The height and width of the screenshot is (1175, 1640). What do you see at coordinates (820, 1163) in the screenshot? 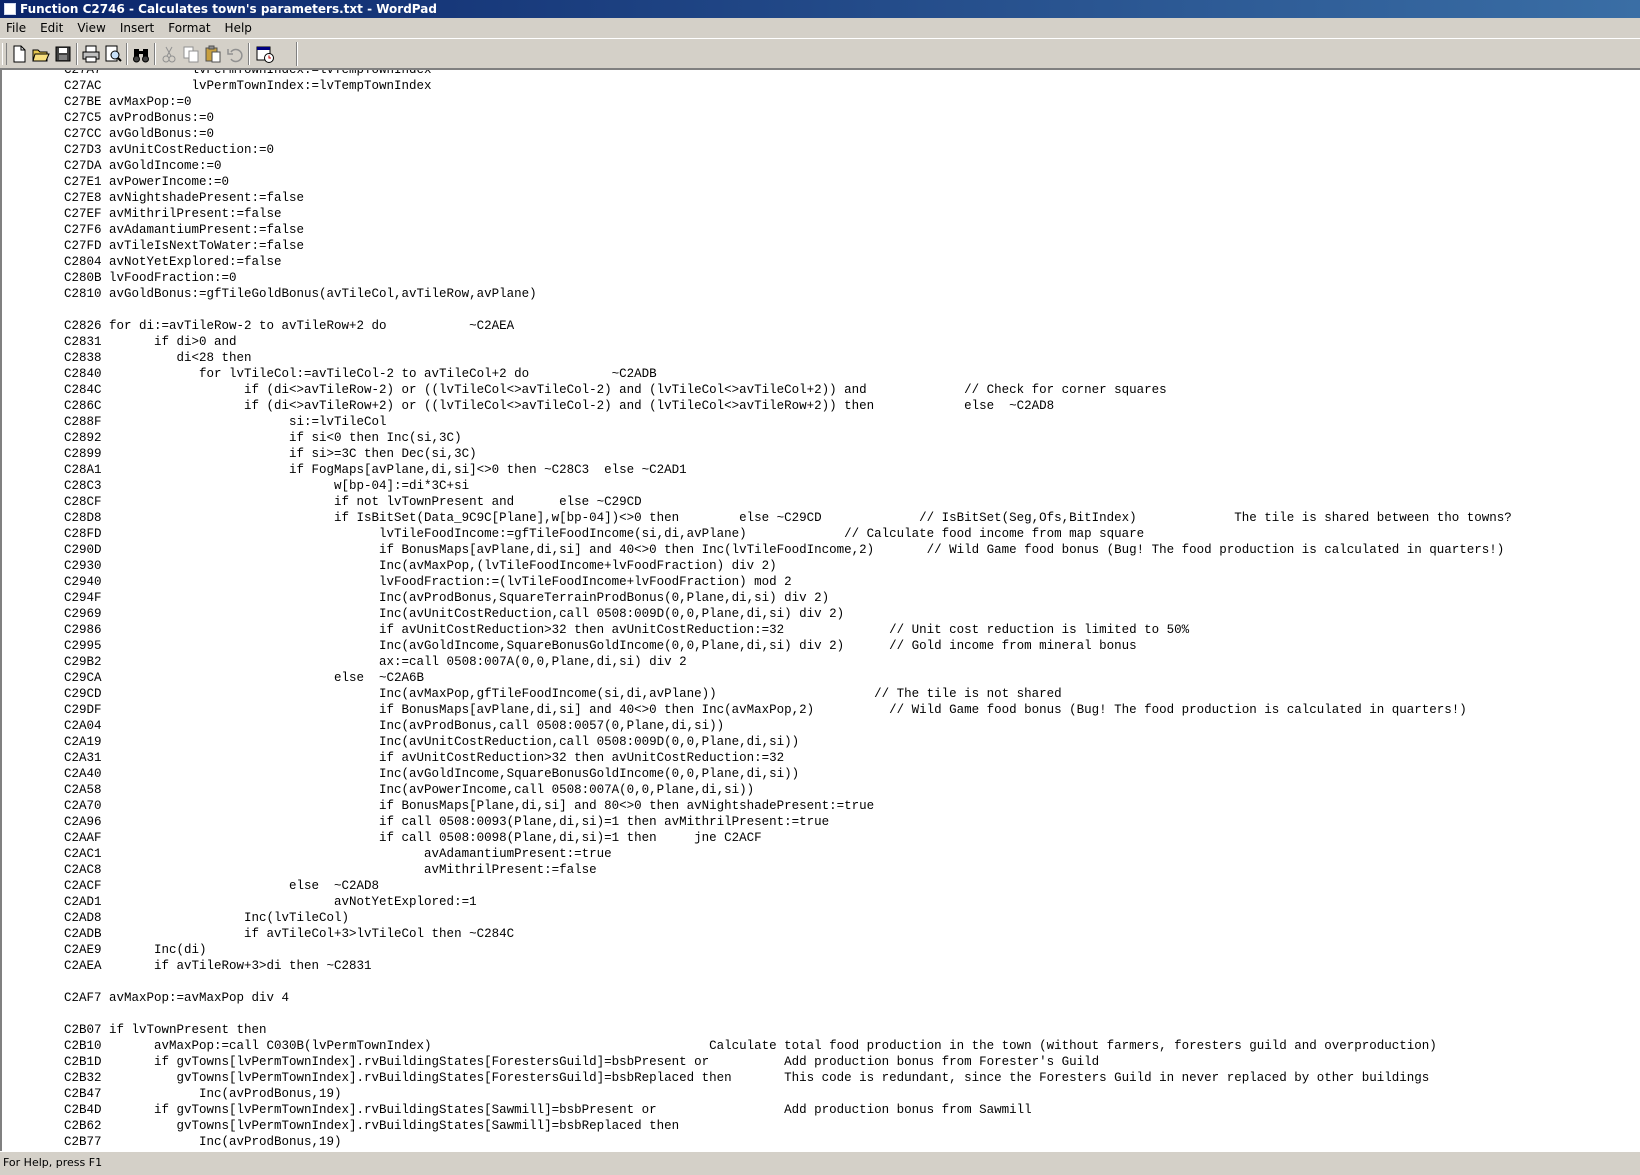
I see `status-bar: For Help, press F1` at bounding box center [820, 1163].